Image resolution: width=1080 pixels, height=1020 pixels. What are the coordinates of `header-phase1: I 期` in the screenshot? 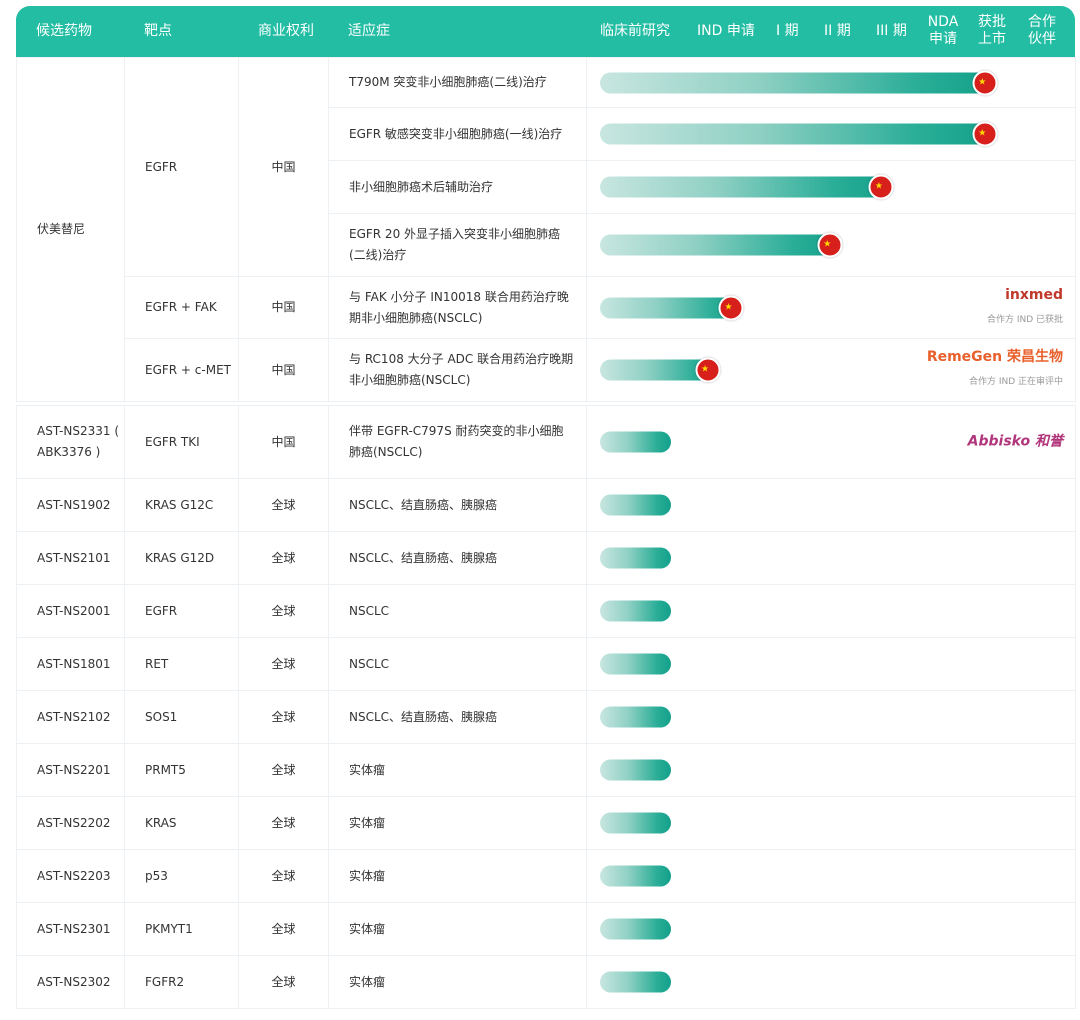 It's located at (787, 31).